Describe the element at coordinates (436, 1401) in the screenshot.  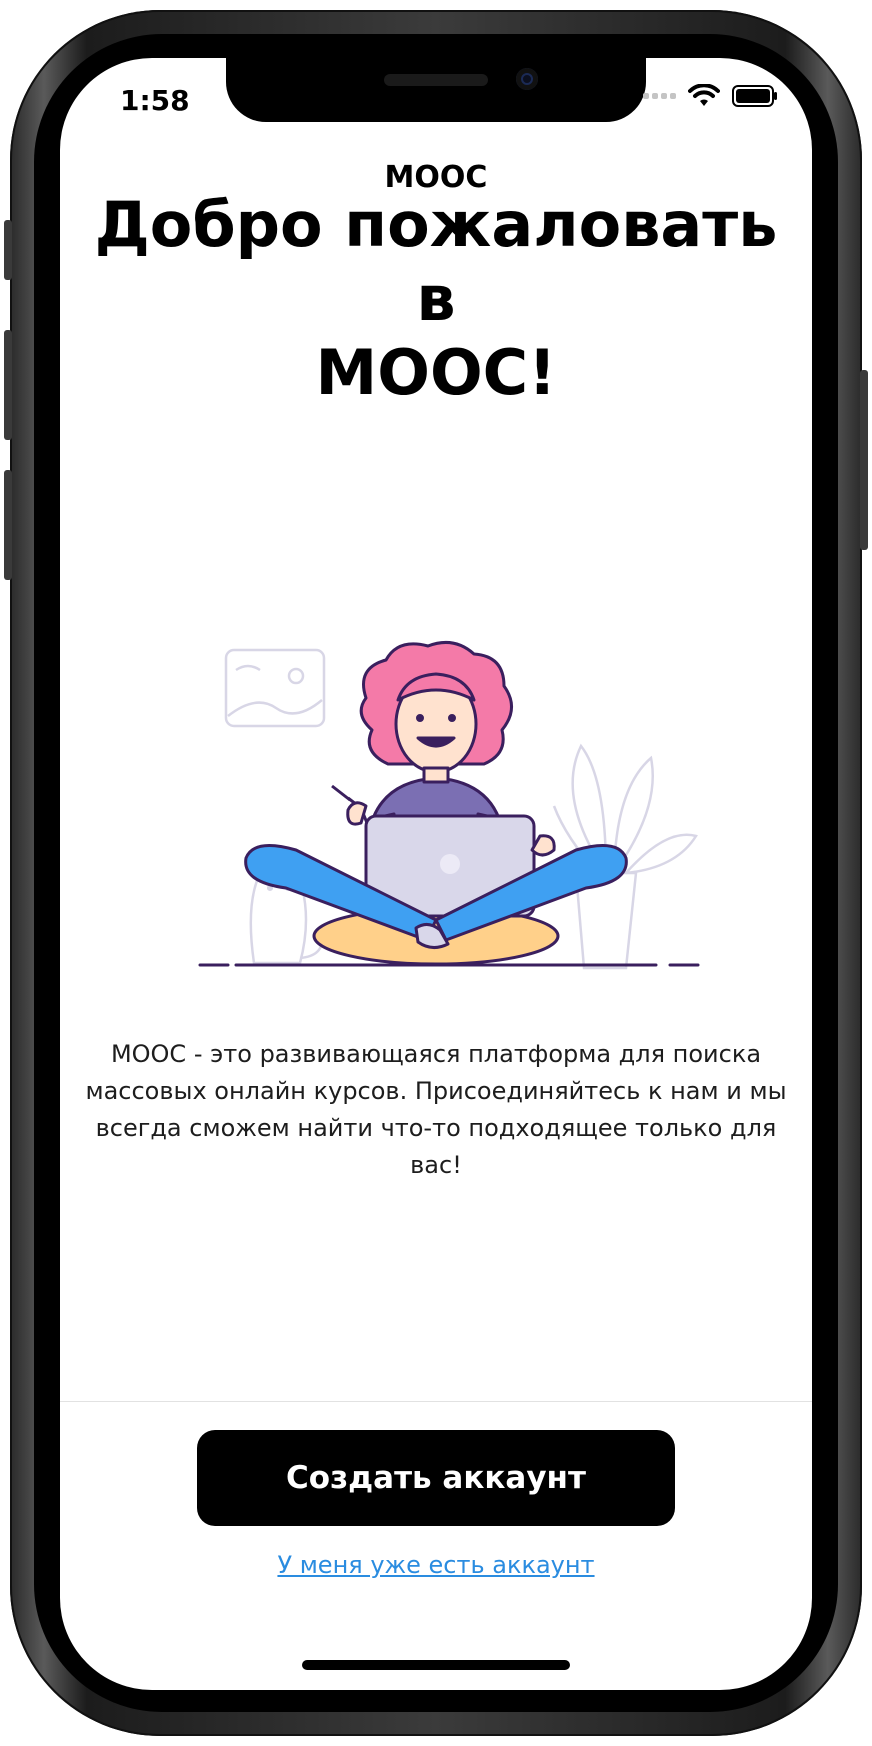
I see `divider` at that location.